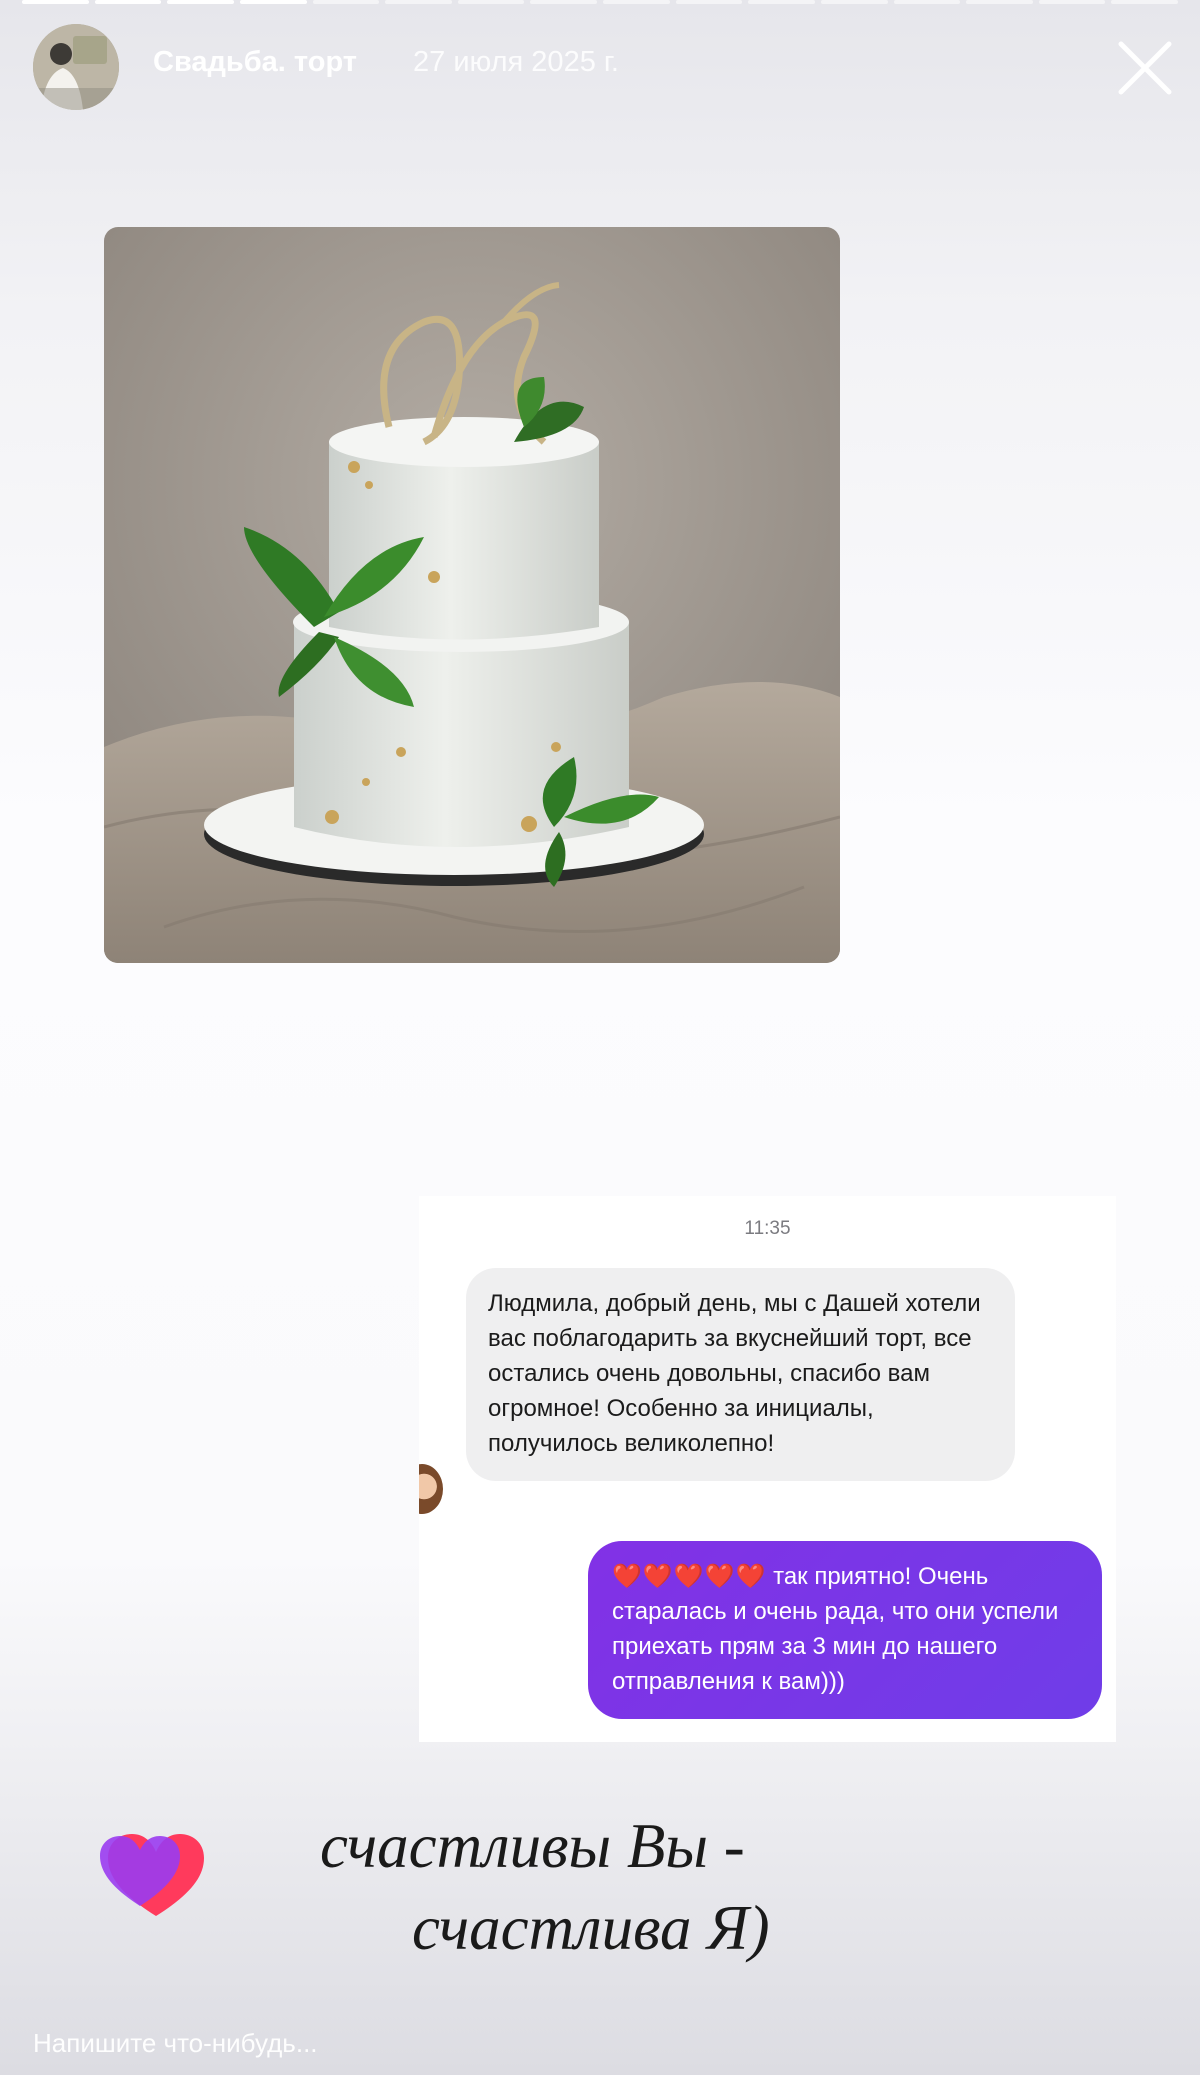  I want to click on hearts-sticker, so click(152, 1875).